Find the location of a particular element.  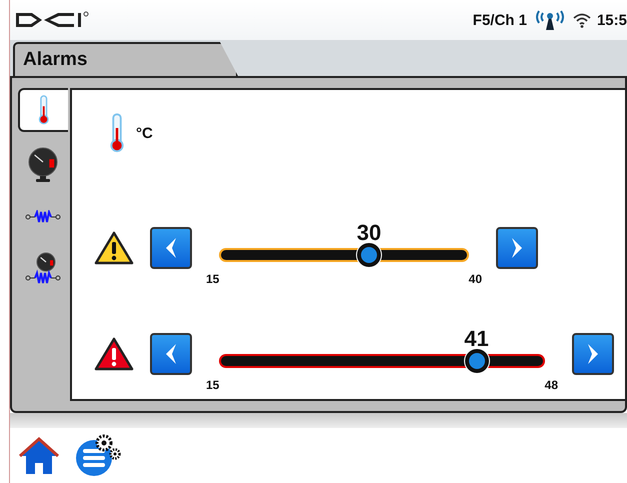

slider-value: 30 is located at coordinates (369, 233).